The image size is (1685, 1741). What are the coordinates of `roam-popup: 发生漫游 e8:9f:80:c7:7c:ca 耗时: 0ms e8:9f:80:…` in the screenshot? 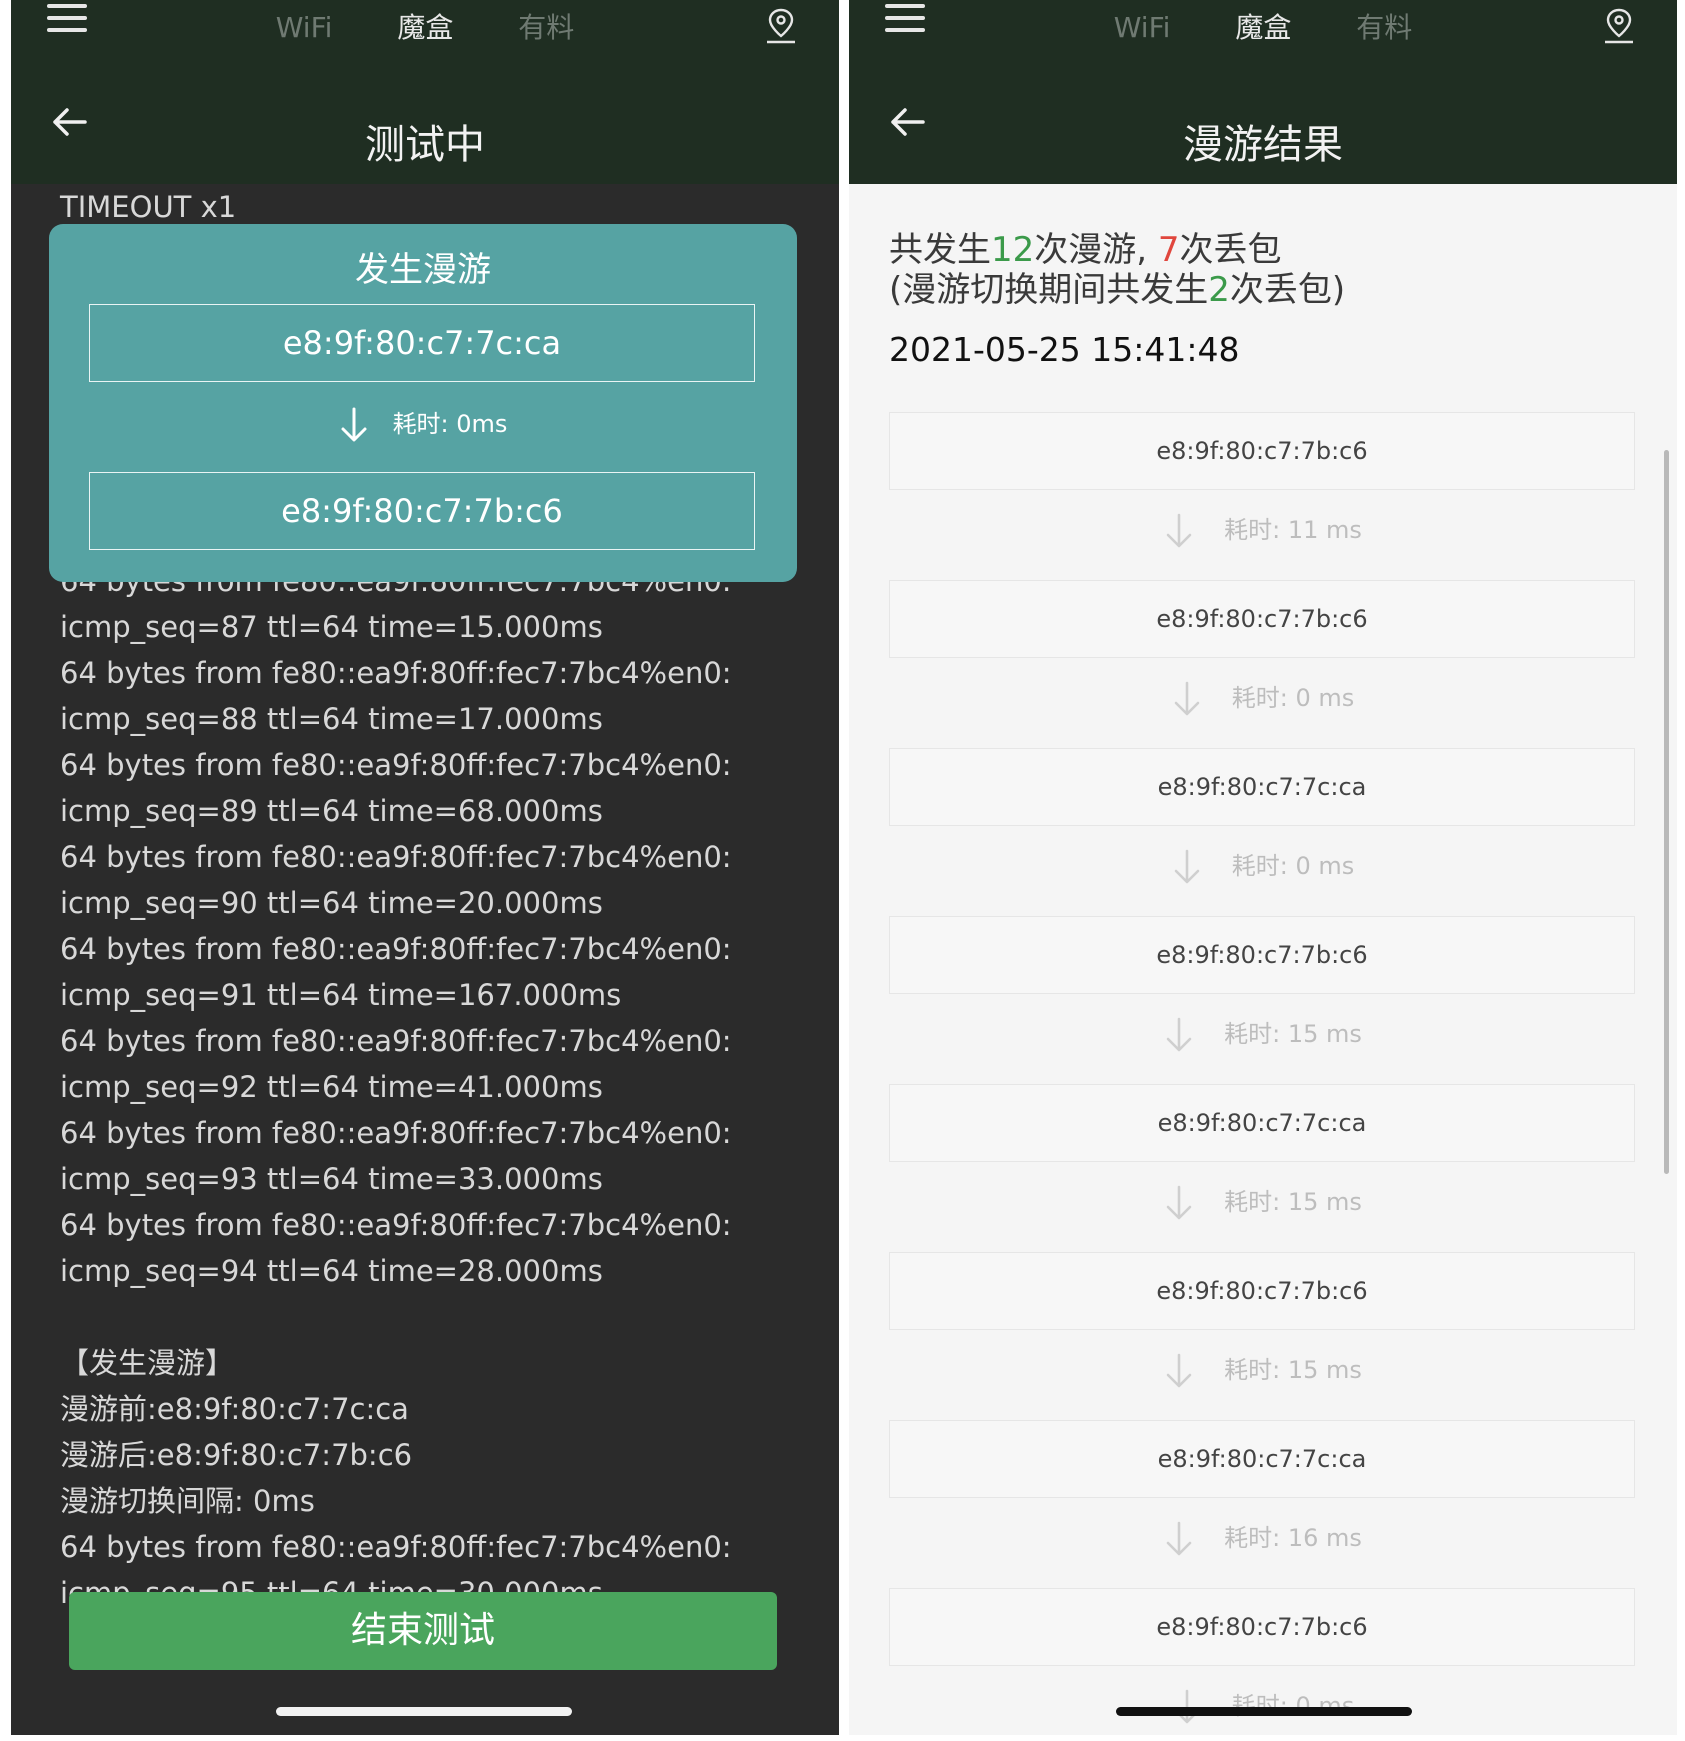 It's located at (423, 403).